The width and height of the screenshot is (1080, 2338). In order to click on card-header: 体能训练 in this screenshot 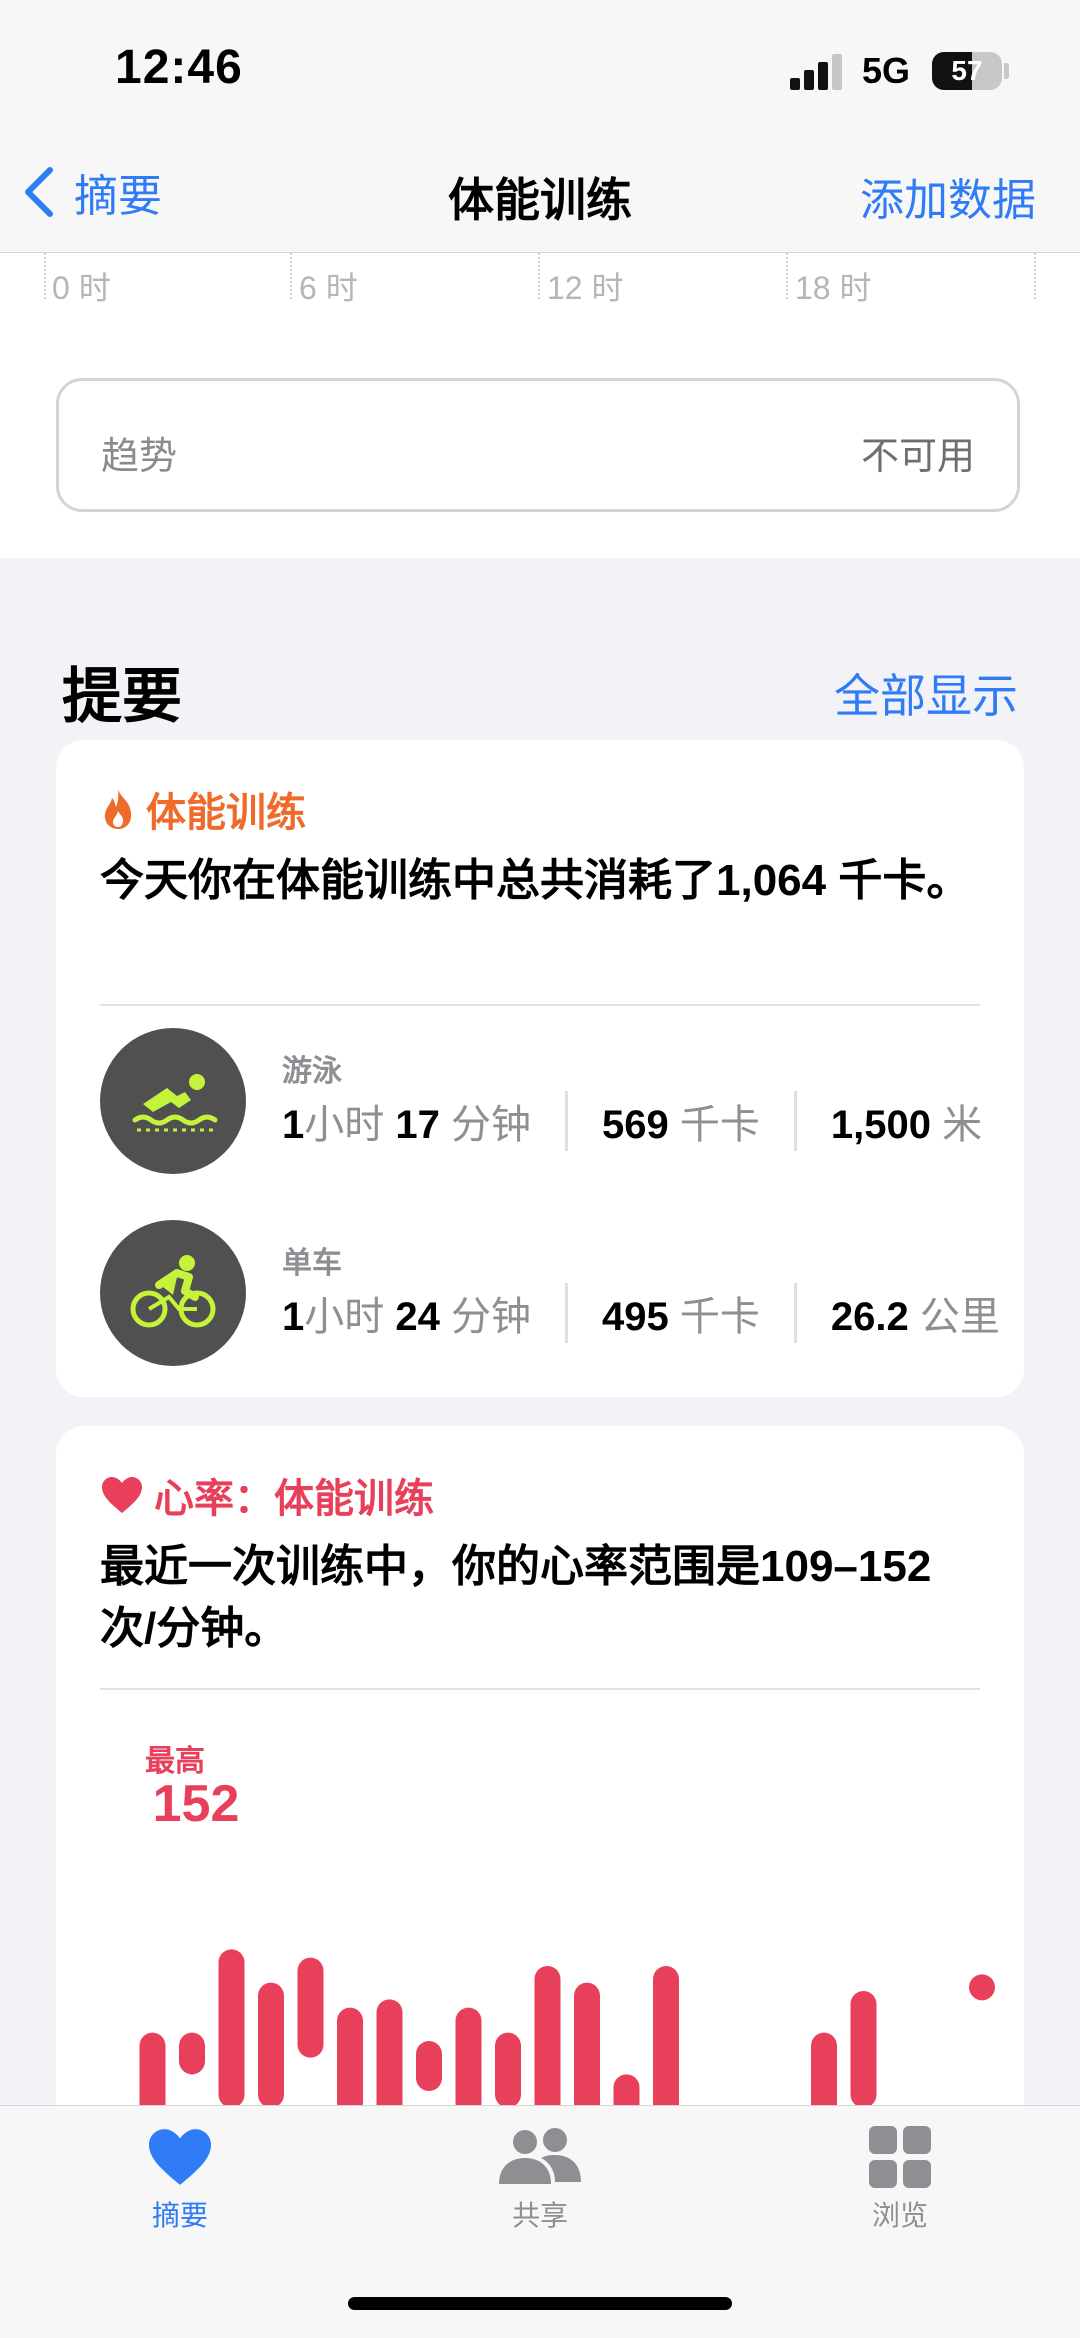, I will do `click(203, 809)`.